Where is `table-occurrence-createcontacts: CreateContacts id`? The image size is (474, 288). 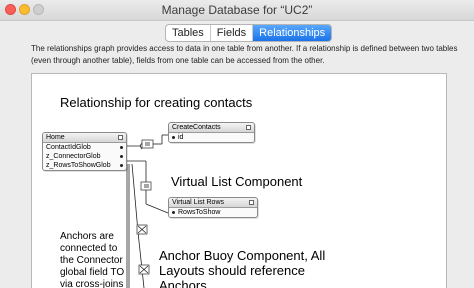
table-occurrence-createcontacts: CreateContacts id is located at coordinates (211, 132).